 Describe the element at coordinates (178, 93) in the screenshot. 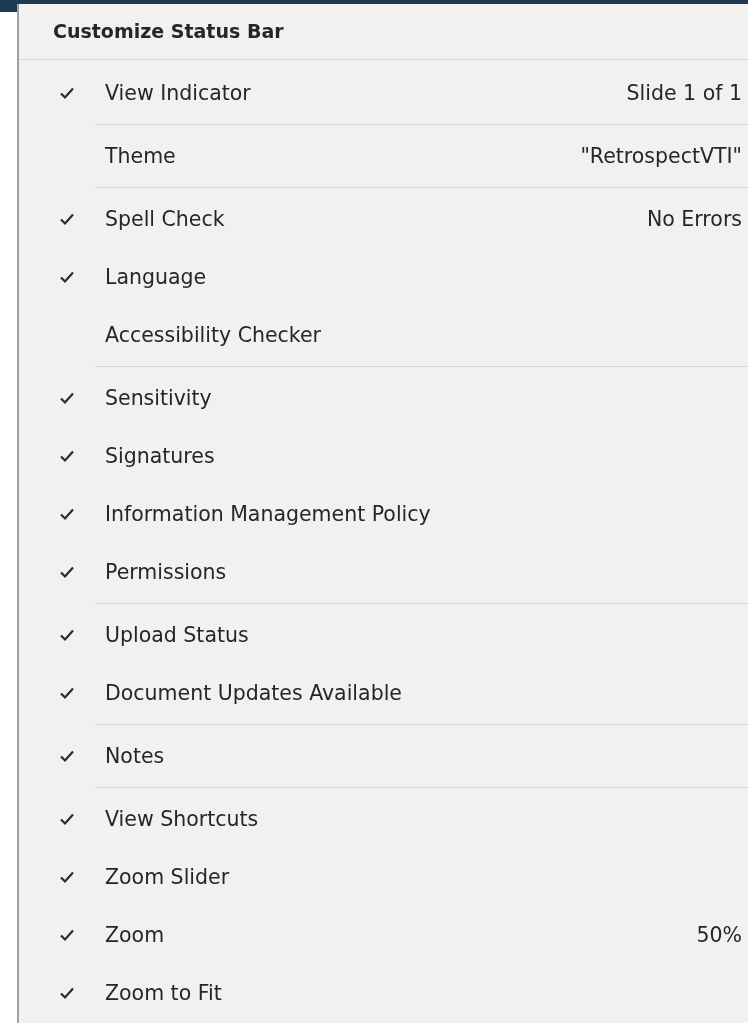

I see `menu-item: View Indicator` at that location.